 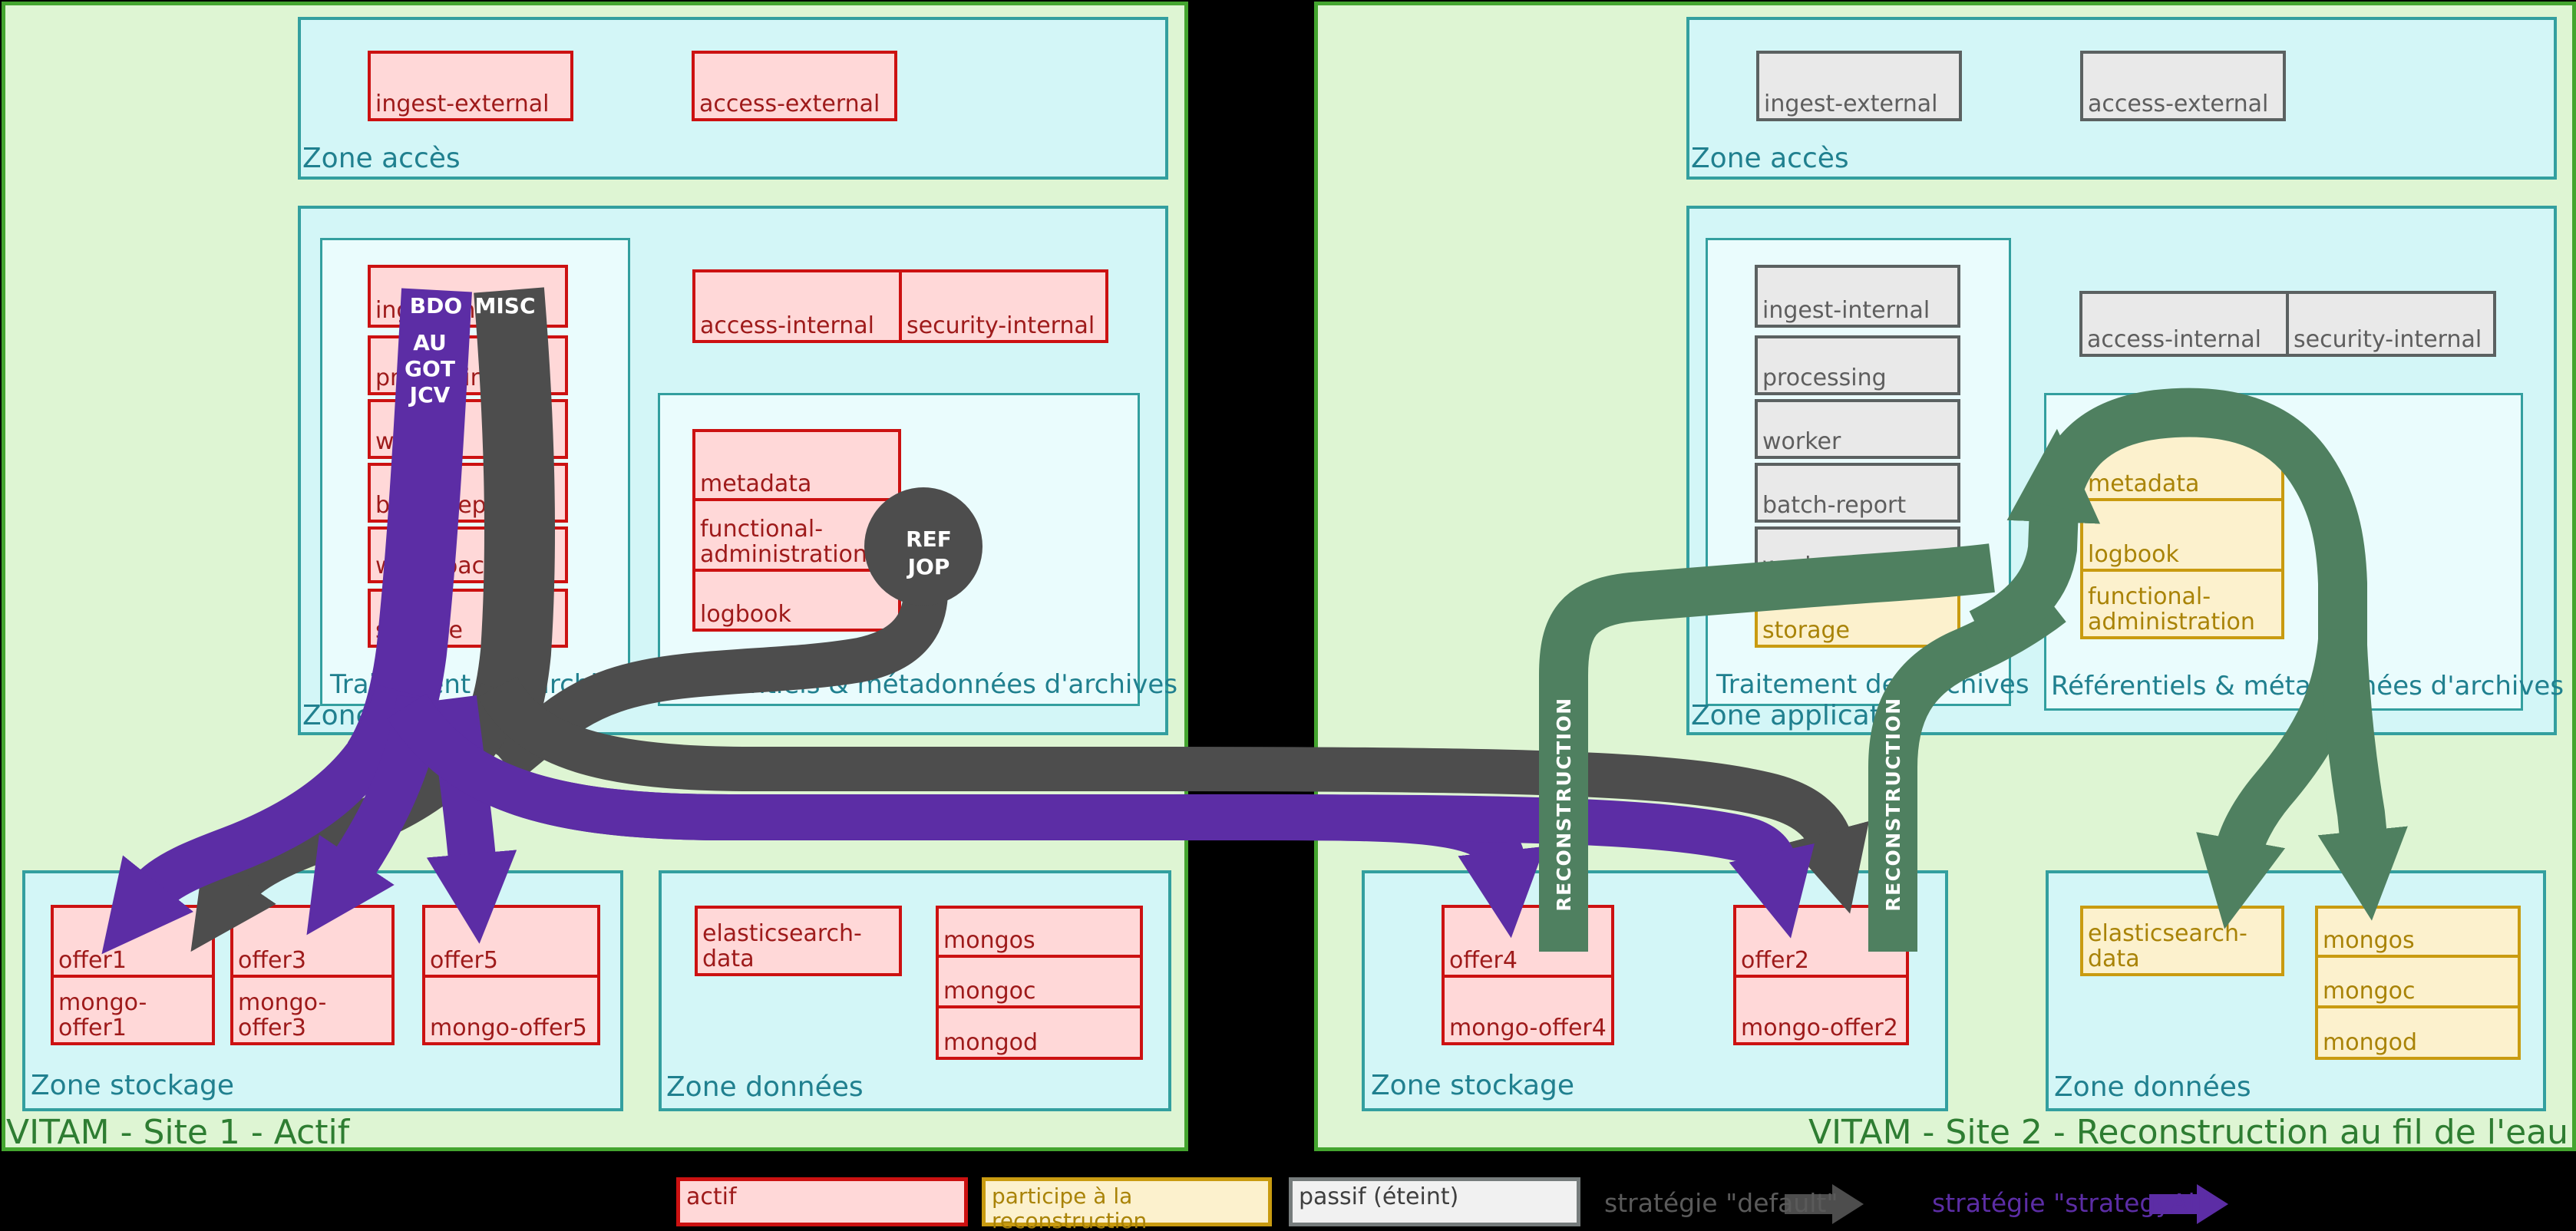 I want to click on node-label: offer4, so click(x=1483, y=960).